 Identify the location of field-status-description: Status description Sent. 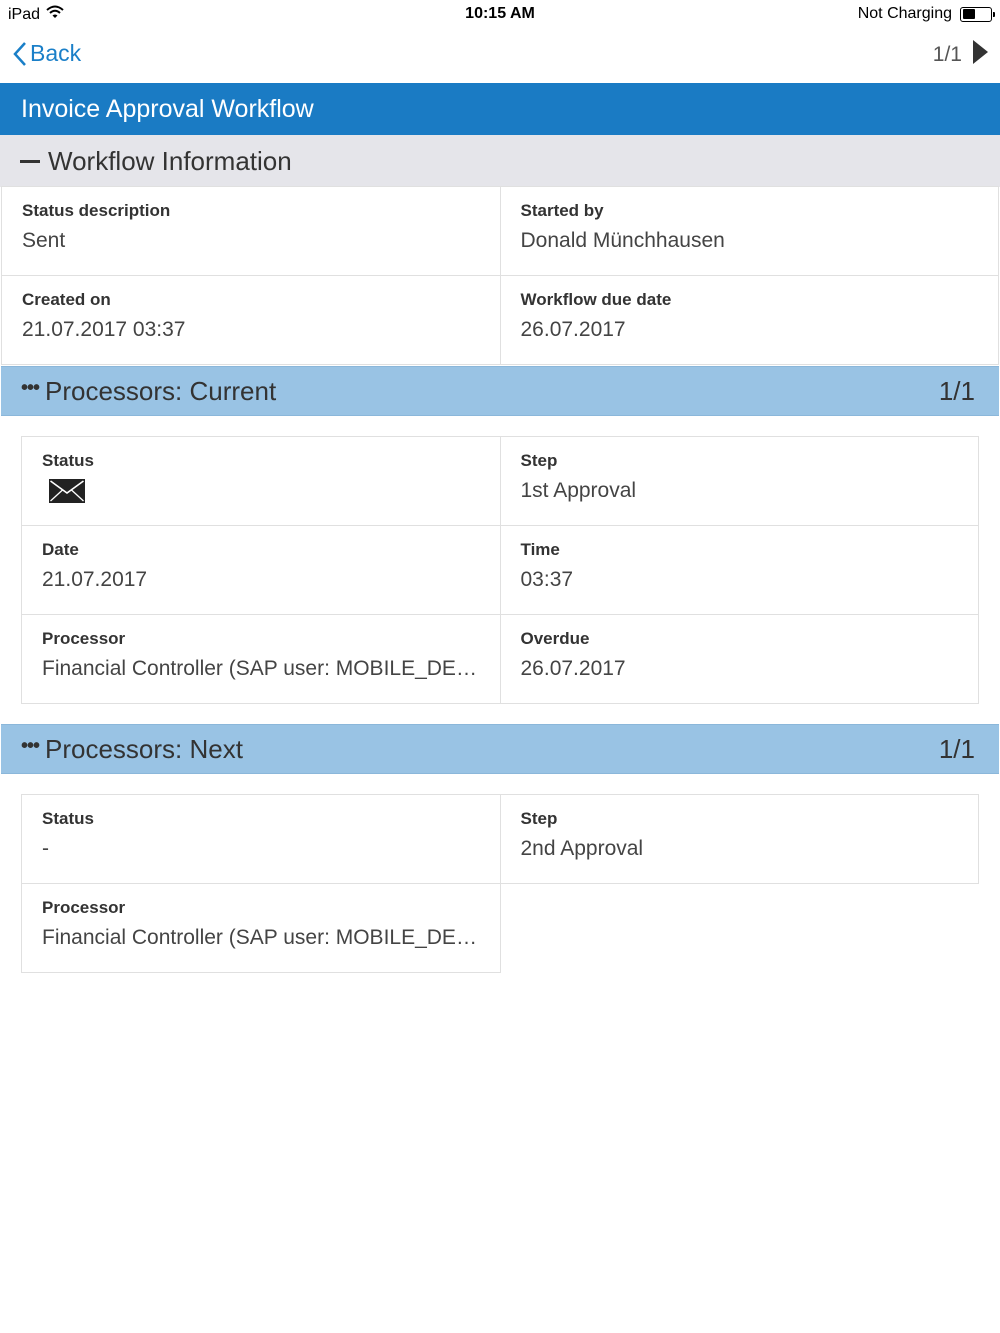
(251, 231).